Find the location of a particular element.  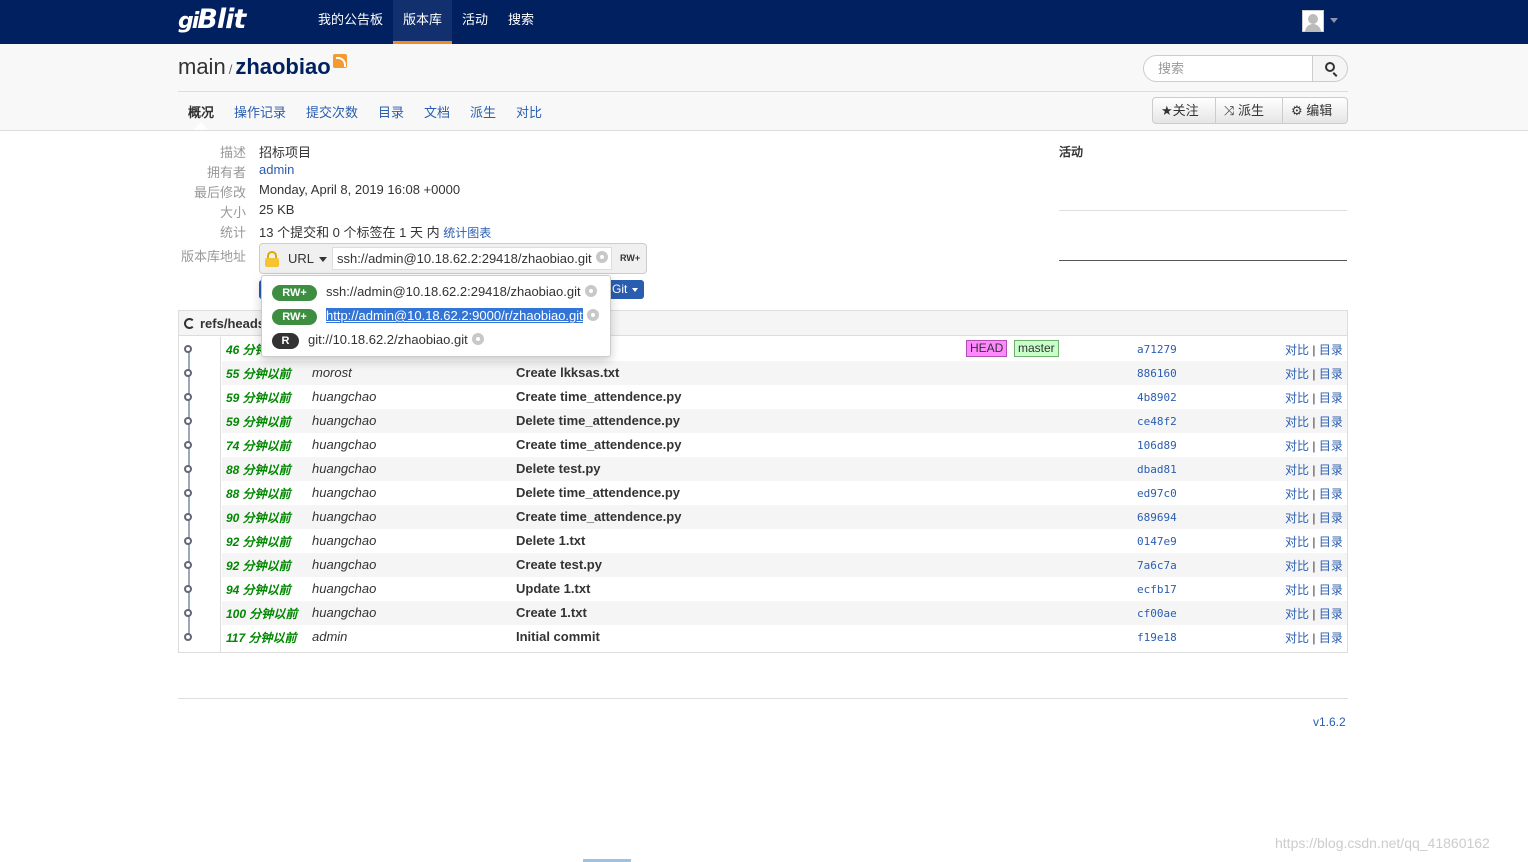

tab-commits: 提交次数 is located at coordinates (332, 111).